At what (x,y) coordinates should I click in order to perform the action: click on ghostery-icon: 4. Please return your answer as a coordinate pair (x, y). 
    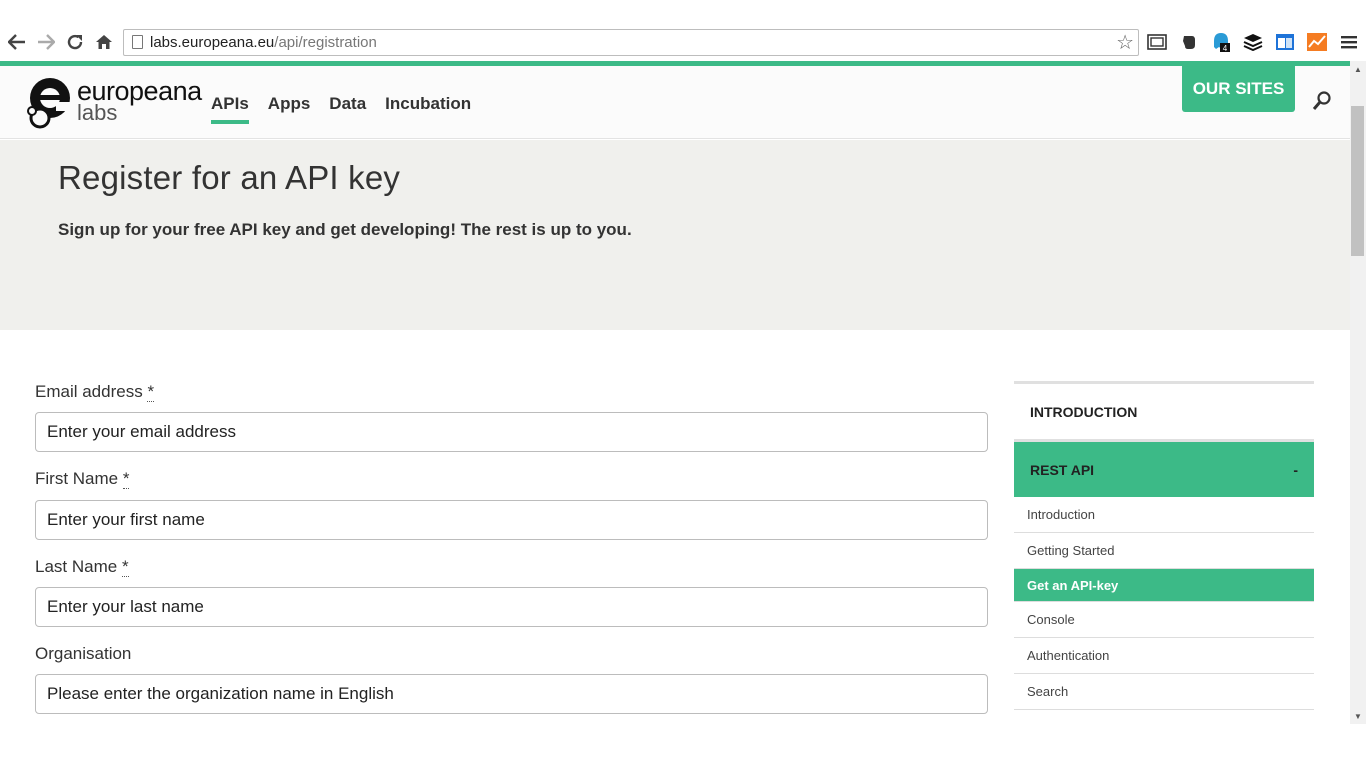
    Looking at the image, I should click on (1221, 42).